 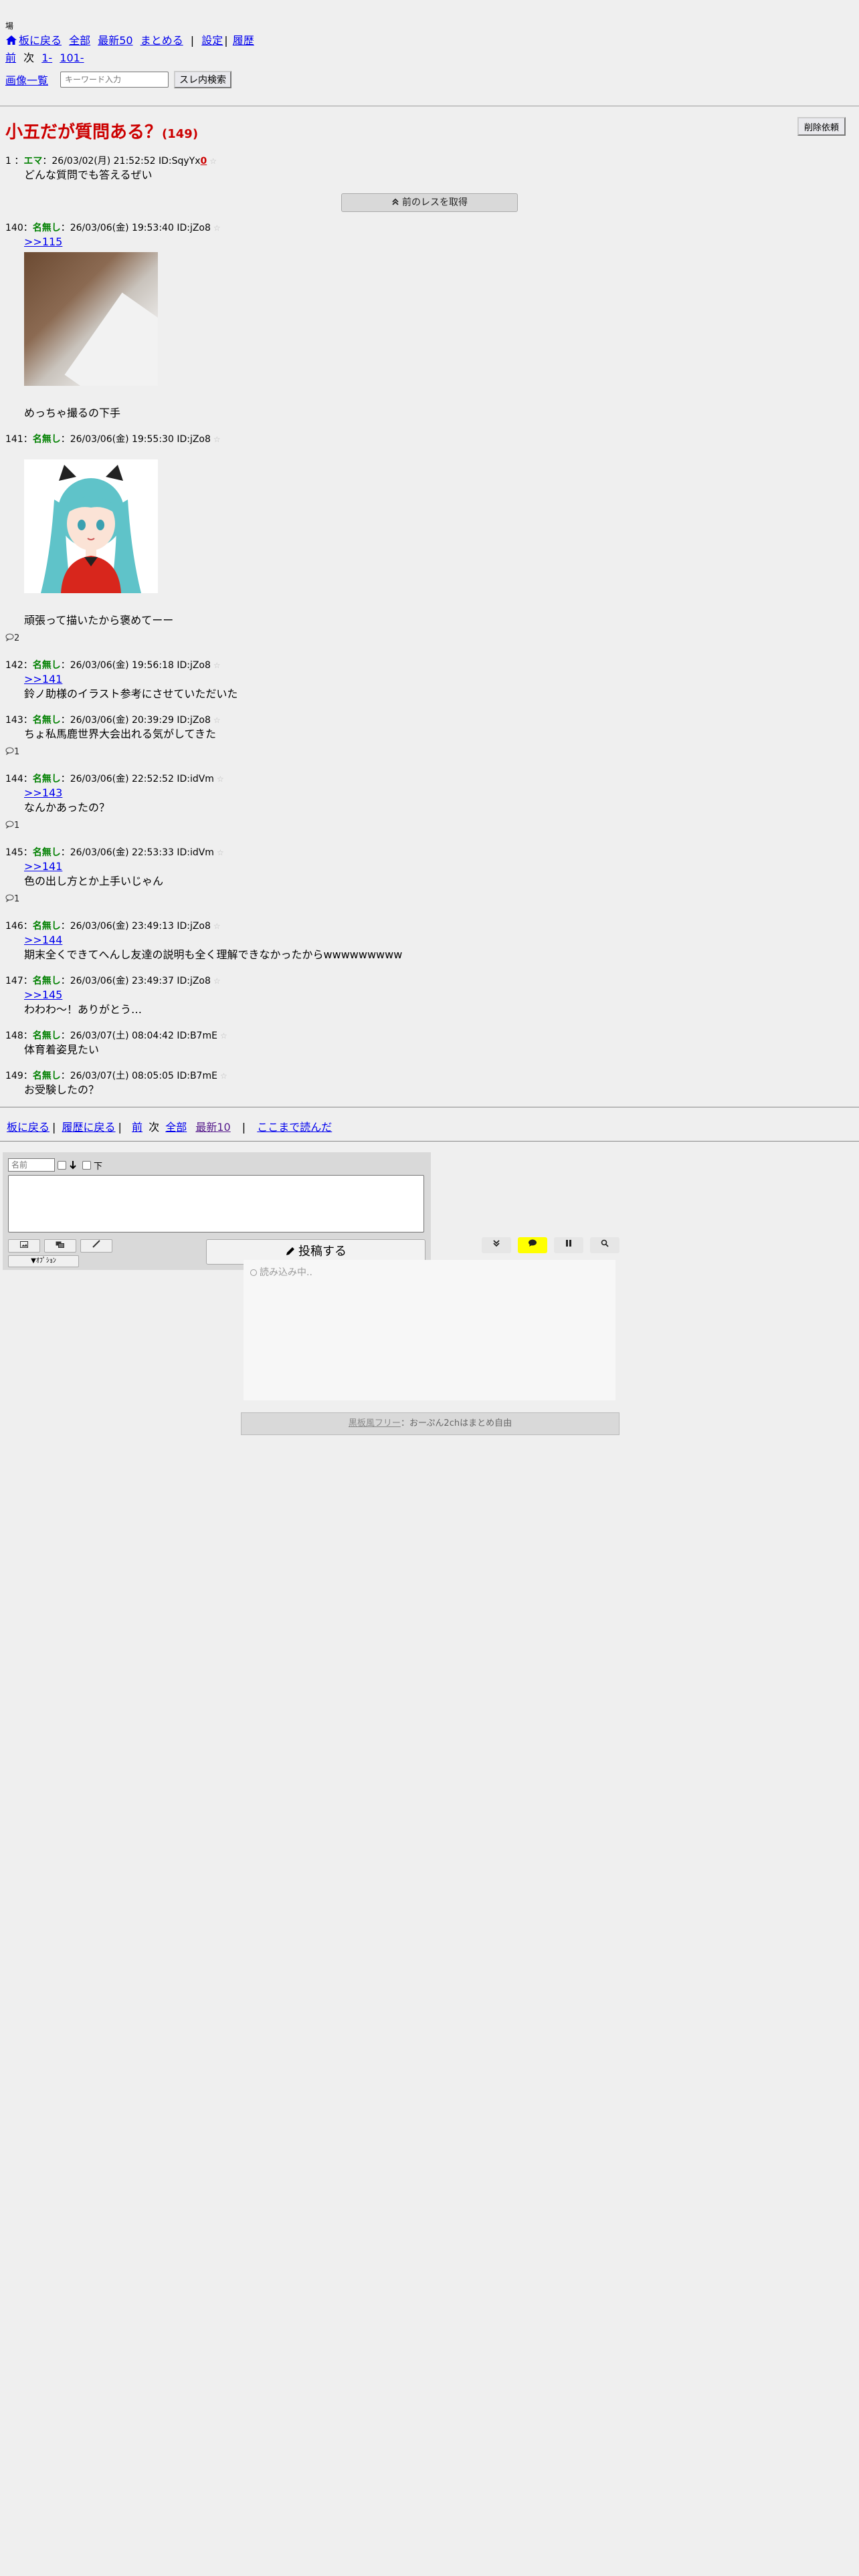 I want to click on image-upload-button, so click(x=24, y=1246).